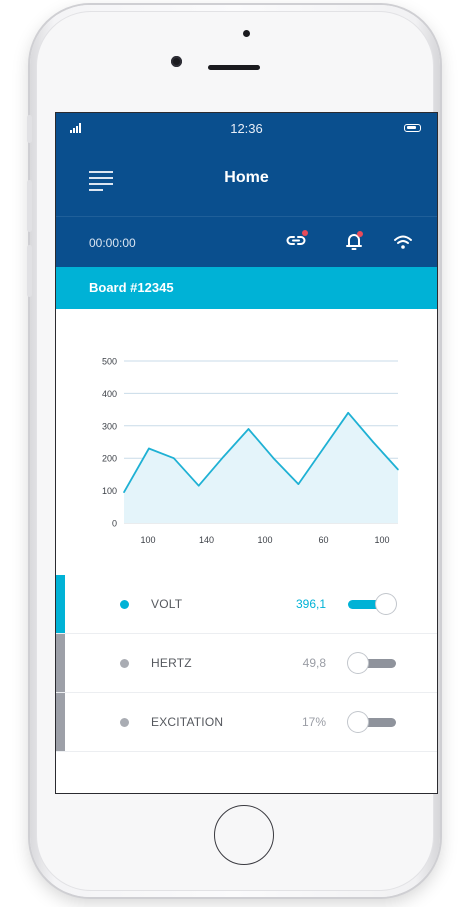  What do you see at coordinates (323, 540) in the screenshot?
I see `chart-x-tick-label: 60` at bounding box center [323, 540].